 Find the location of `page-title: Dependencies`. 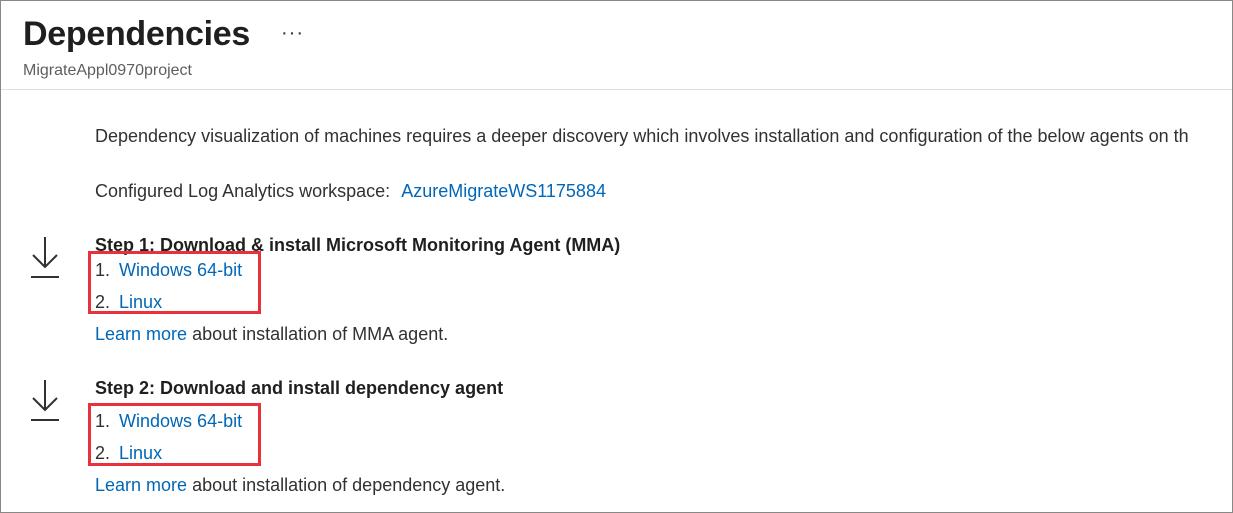

page-title: Dependencies is located at coordinates (136, 34).